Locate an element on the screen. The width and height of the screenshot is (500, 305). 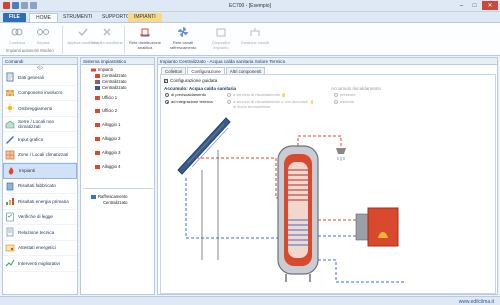
tree-cooling-root: Raffrescamento is located at coordinates (109, 196).